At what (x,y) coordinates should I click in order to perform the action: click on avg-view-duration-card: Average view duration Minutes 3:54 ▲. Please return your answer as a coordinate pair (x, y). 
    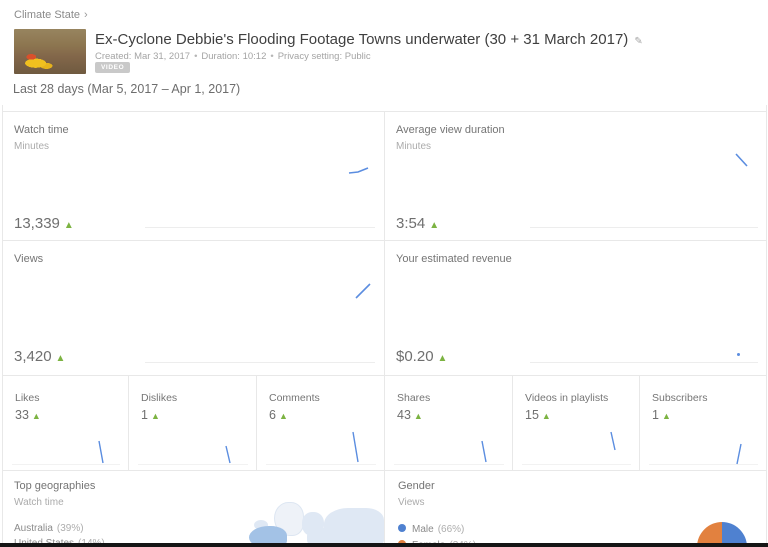
    Looking at the image, I should click on (575, 175).